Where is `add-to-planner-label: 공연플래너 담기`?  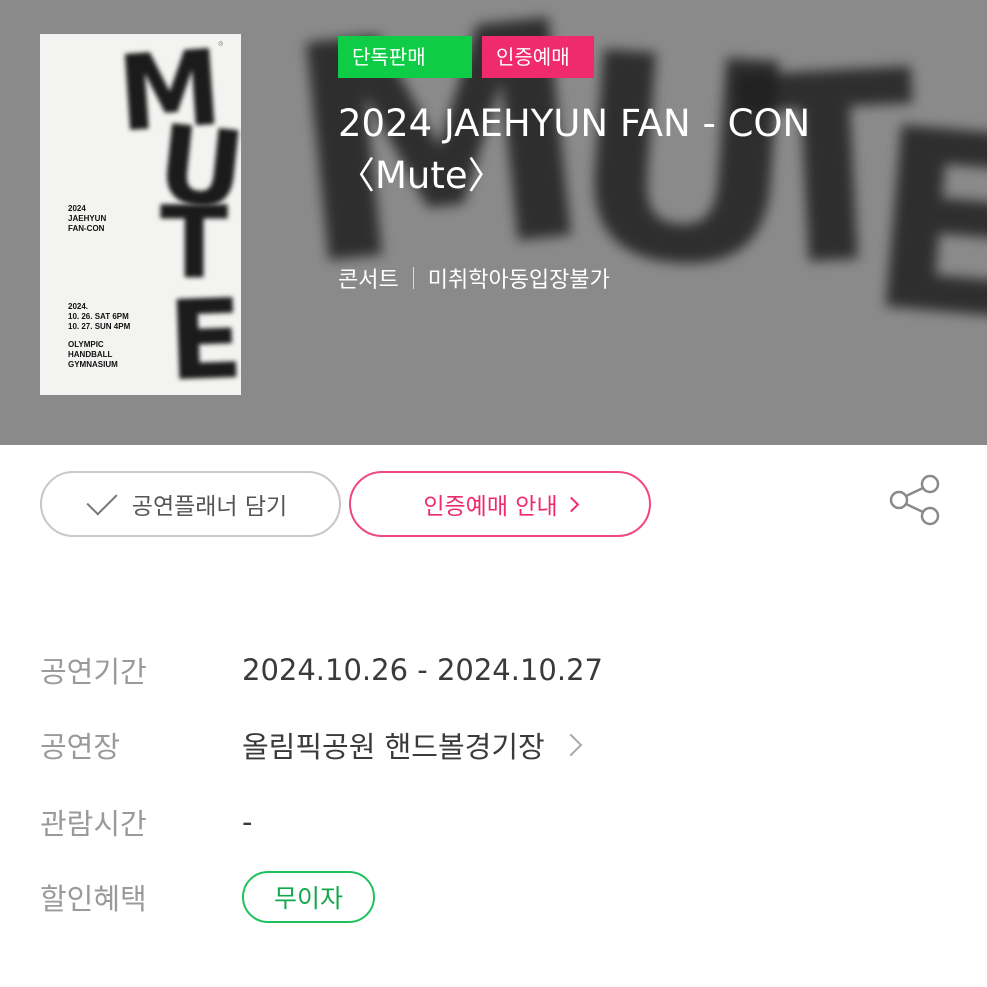 add-to-planner-label: 공연플래너 담기 is located at coordinates (209, 507).